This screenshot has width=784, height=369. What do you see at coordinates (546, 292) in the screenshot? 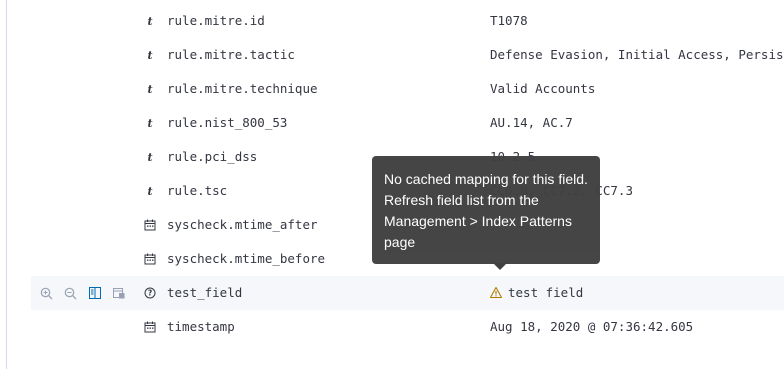
I see `field-value-text: test field` at bounding box center [546, 292].